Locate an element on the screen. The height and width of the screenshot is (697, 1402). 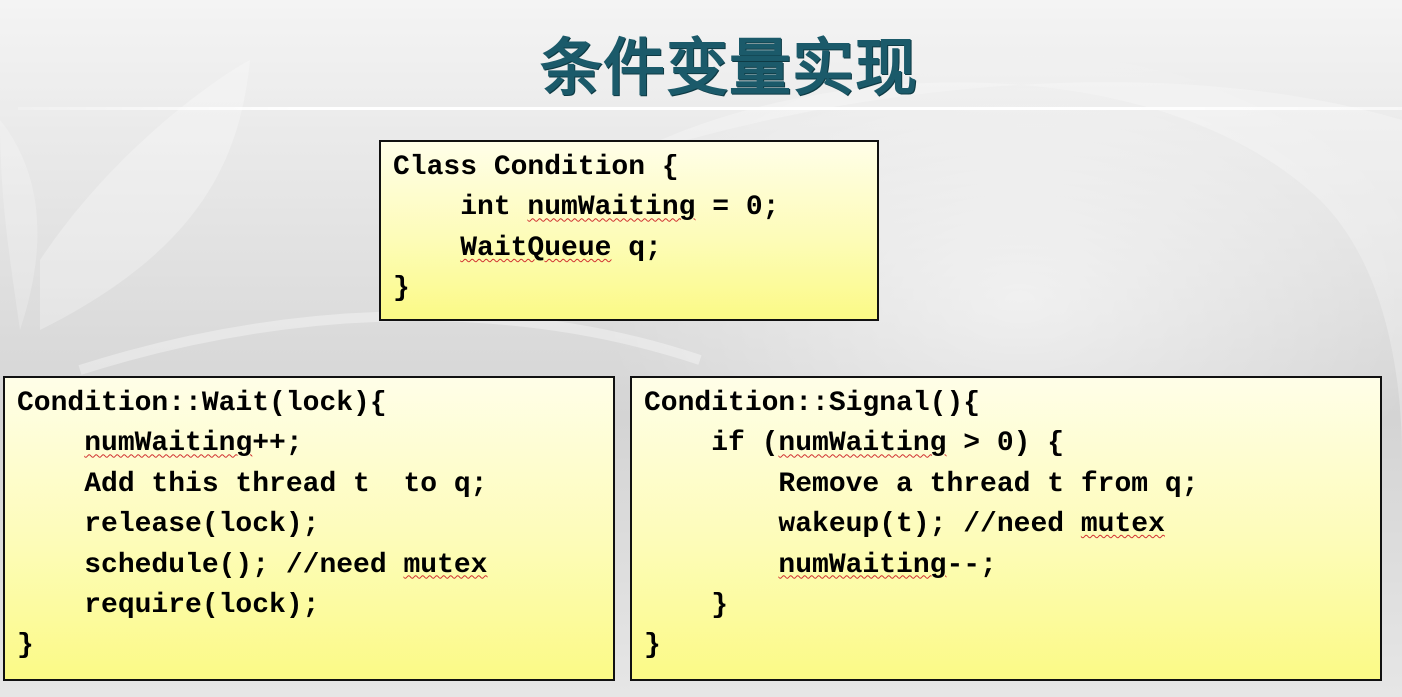
code-text: Class Condition { is located at coordinates (536, 167).